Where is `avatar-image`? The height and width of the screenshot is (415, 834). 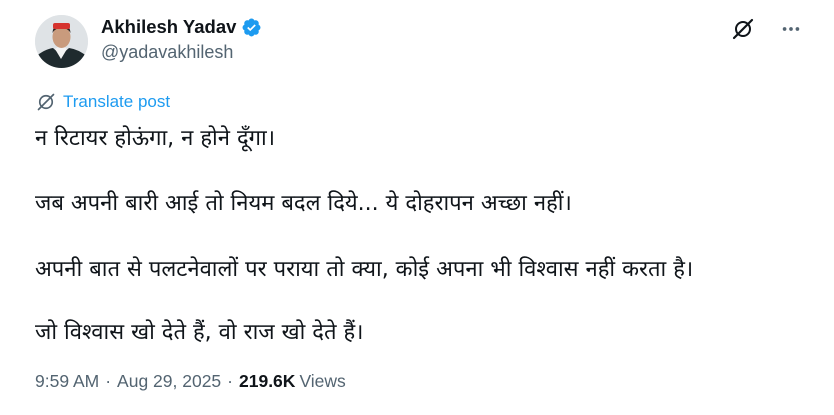
avatar-image is located at coordinates (61, 41).